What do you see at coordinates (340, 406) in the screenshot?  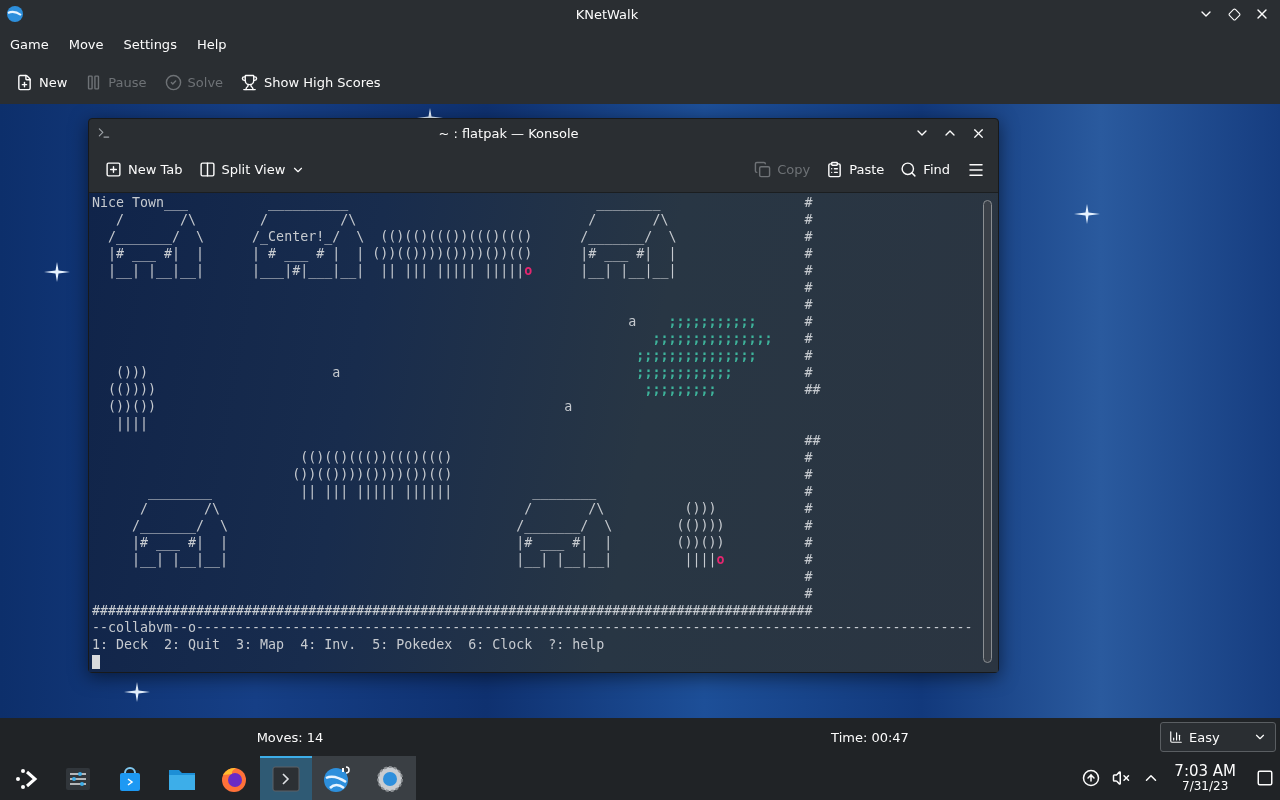 I see `terminal-line: ())()) a` at bounding box center [340, 406].